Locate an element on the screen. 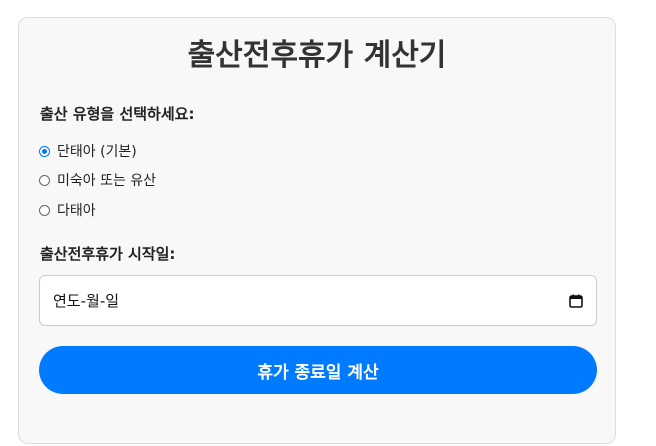 The image size is (656, 446). birth-type-label: 출산 유형을 선택하세요: is located at coordinates (117, 114).